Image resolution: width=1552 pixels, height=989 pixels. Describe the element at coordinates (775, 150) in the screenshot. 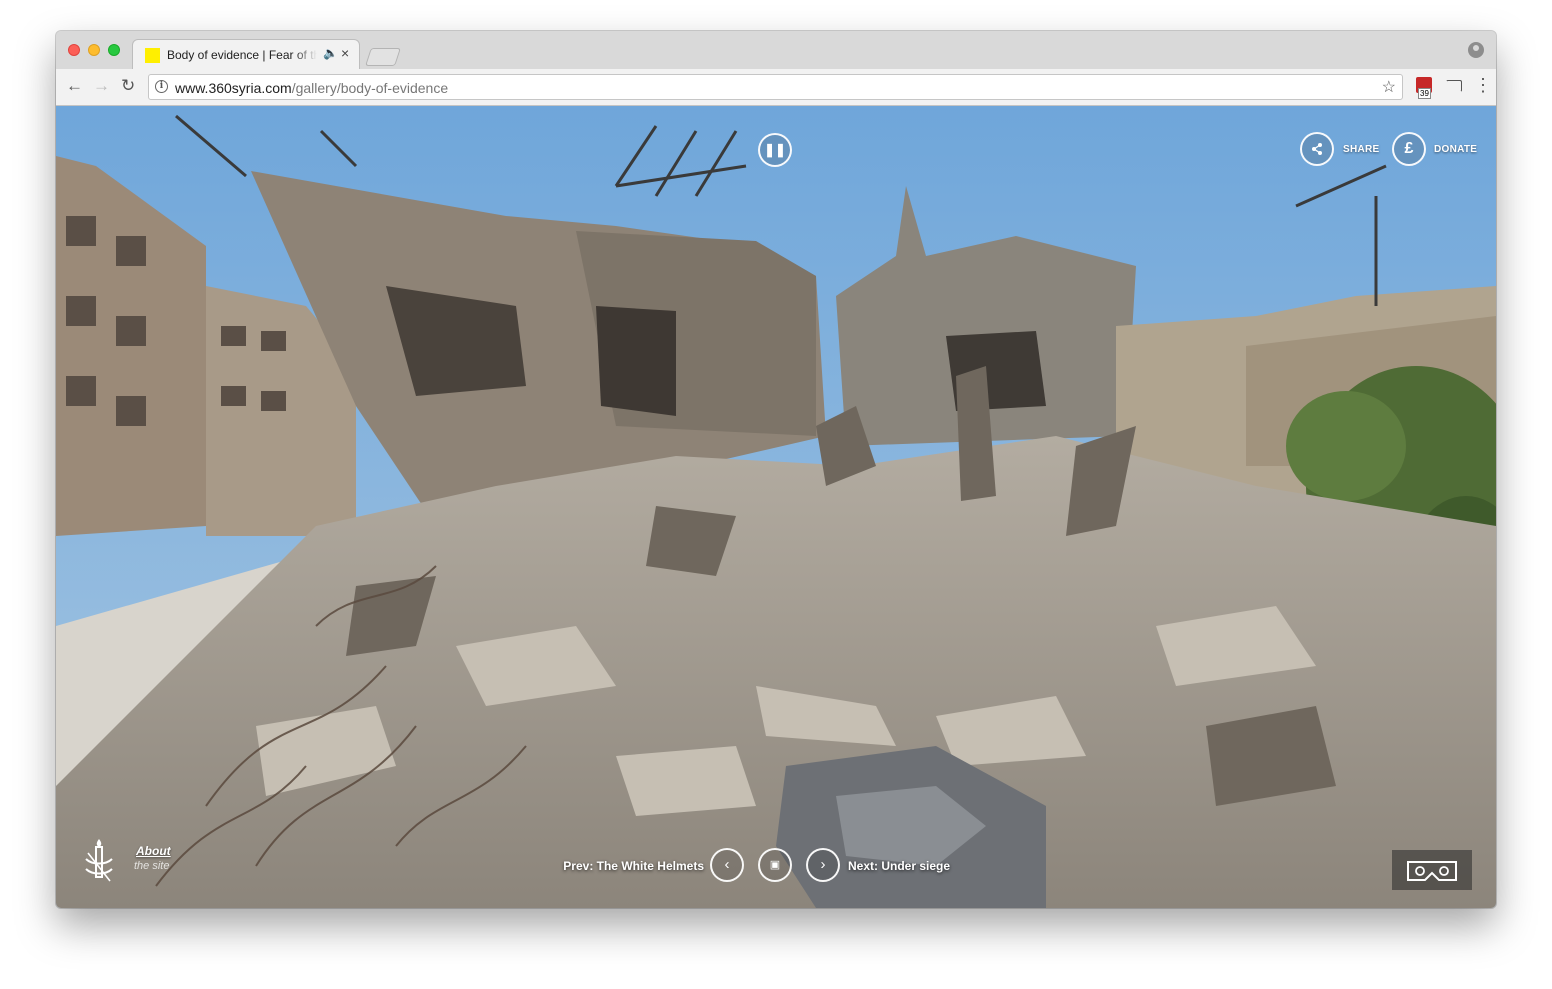

I see `pause-button: ❚❚` at that location.